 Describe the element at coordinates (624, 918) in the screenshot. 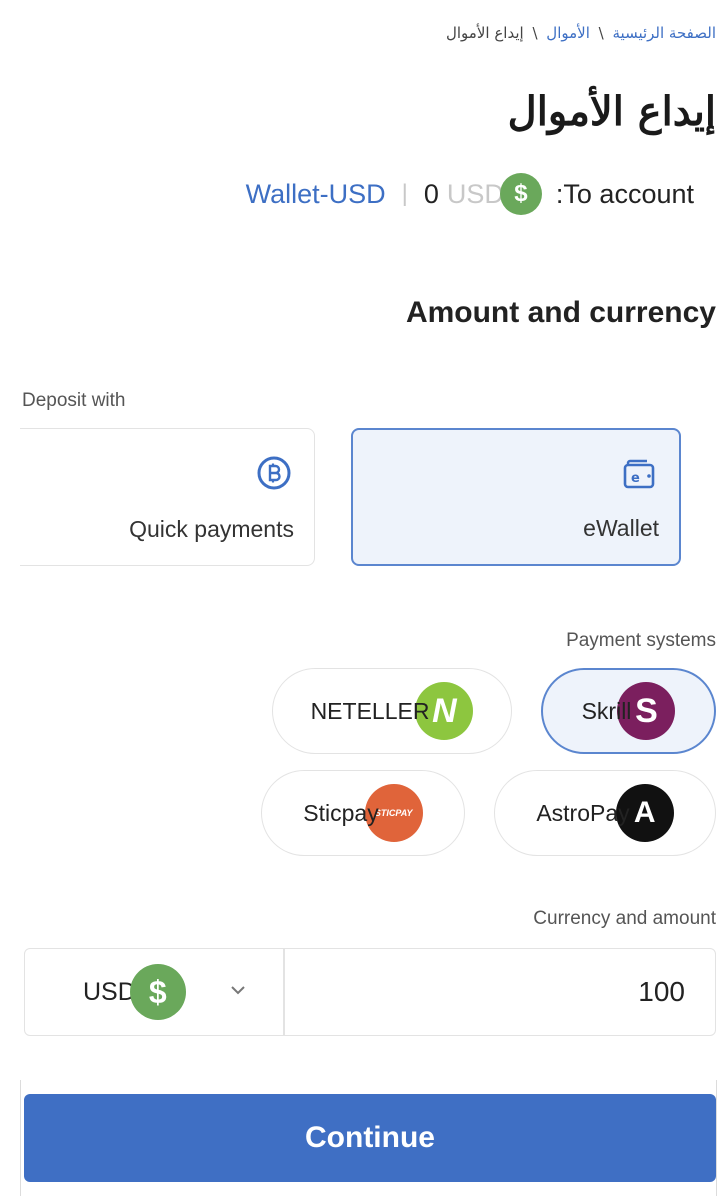

I see `currency-amount-label: Currency and amount` at that location.